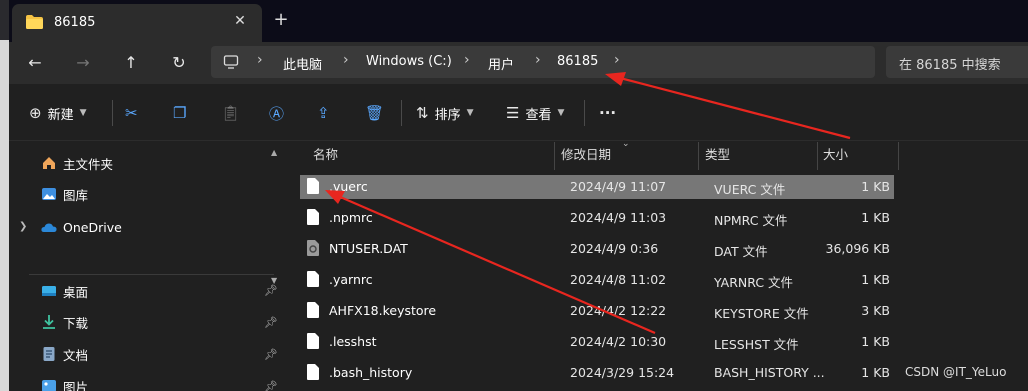 The width and height of the screenshot is (1028, 391). Describe the element at coordinates (597, 342) in the screenshot. I see `file-row: .lesshst 2024/4/2 10:30 LESSHST 文件 1 KB` at that location.